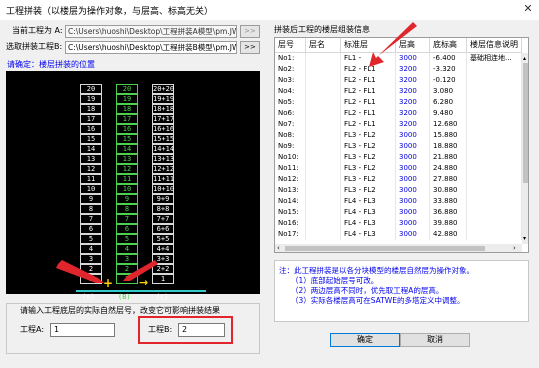 This screenshot has width=539, height=368. What do you see at coordinates (290, 58) in the screenshot?
I see `cell-floor-no: No1:` at bounding box center [290, 58].